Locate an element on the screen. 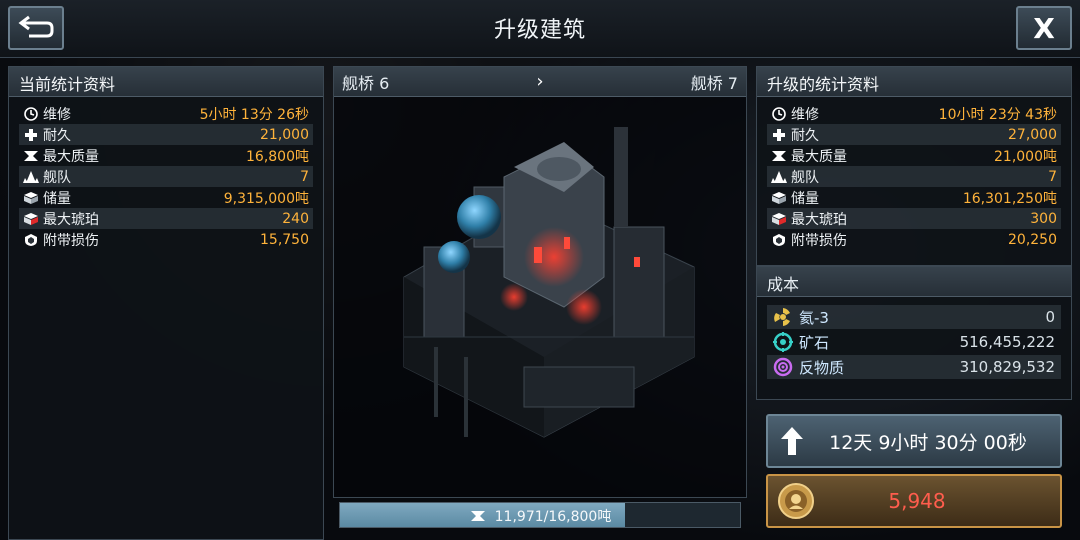 The width and height of the screenshot is (1080, 540). current-stat-label: 舰队 is located at coordinates (57, 177).